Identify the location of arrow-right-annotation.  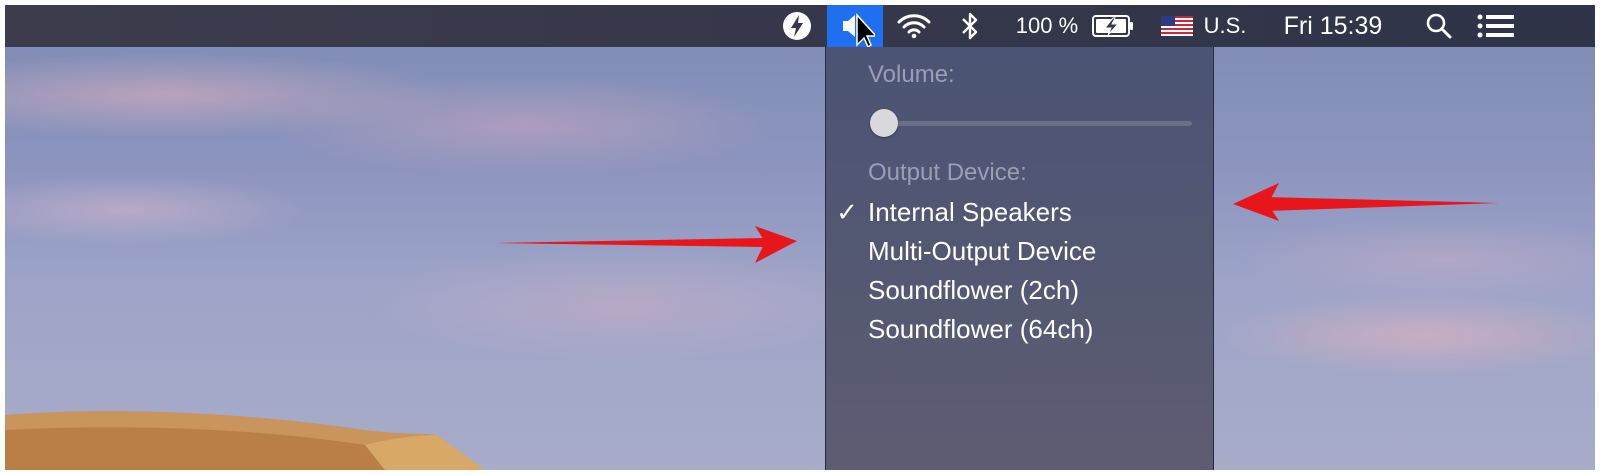
(1366, 202).